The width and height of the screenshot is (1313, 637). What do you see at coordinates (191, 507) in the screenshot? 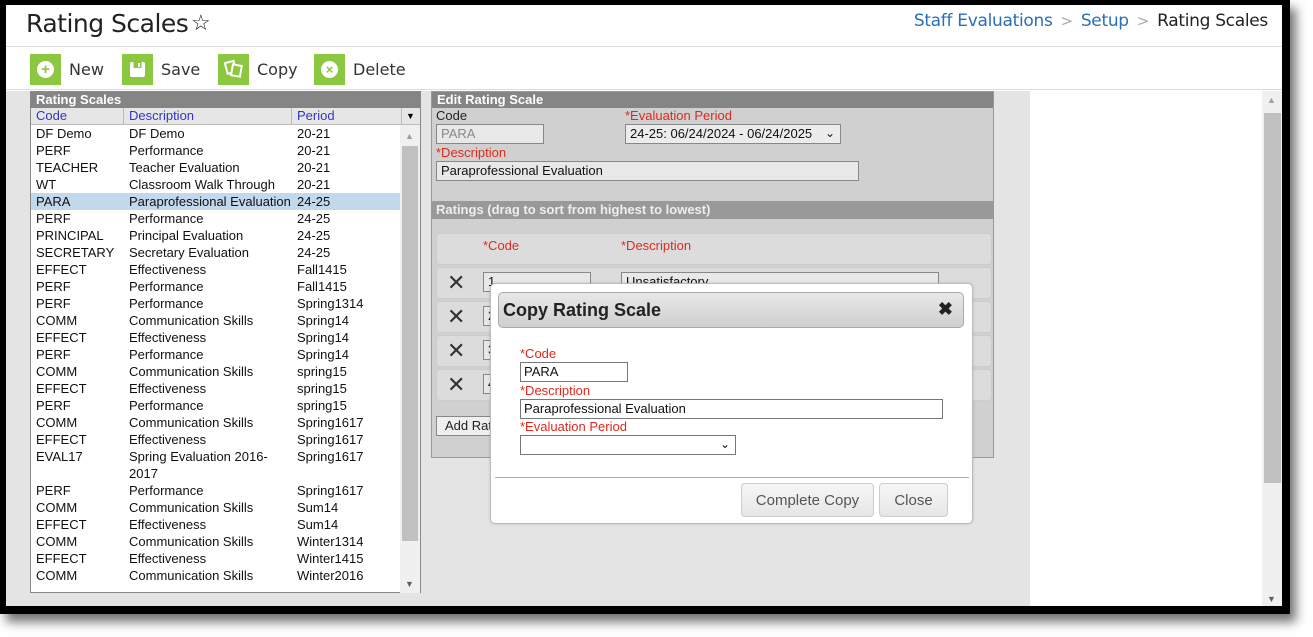
I see `cell-description: Communication Skills` at bounding box center [191, 507].